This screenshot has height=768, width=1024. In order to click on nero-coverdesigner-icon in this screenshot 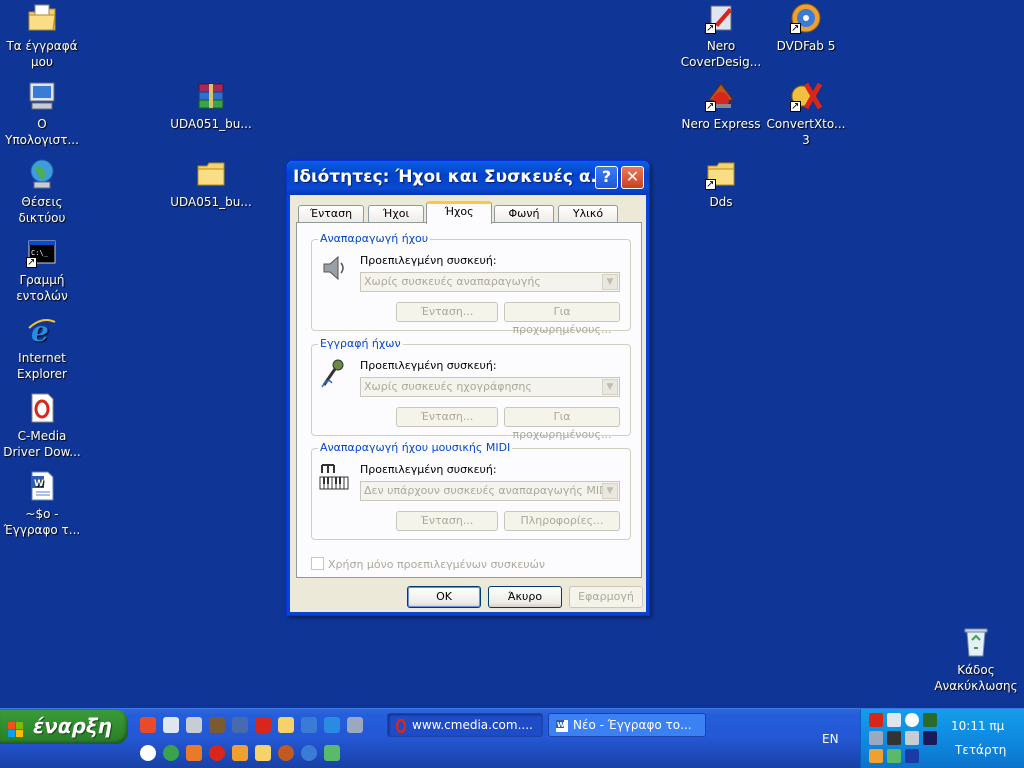, I will do `click(721, 19)`.